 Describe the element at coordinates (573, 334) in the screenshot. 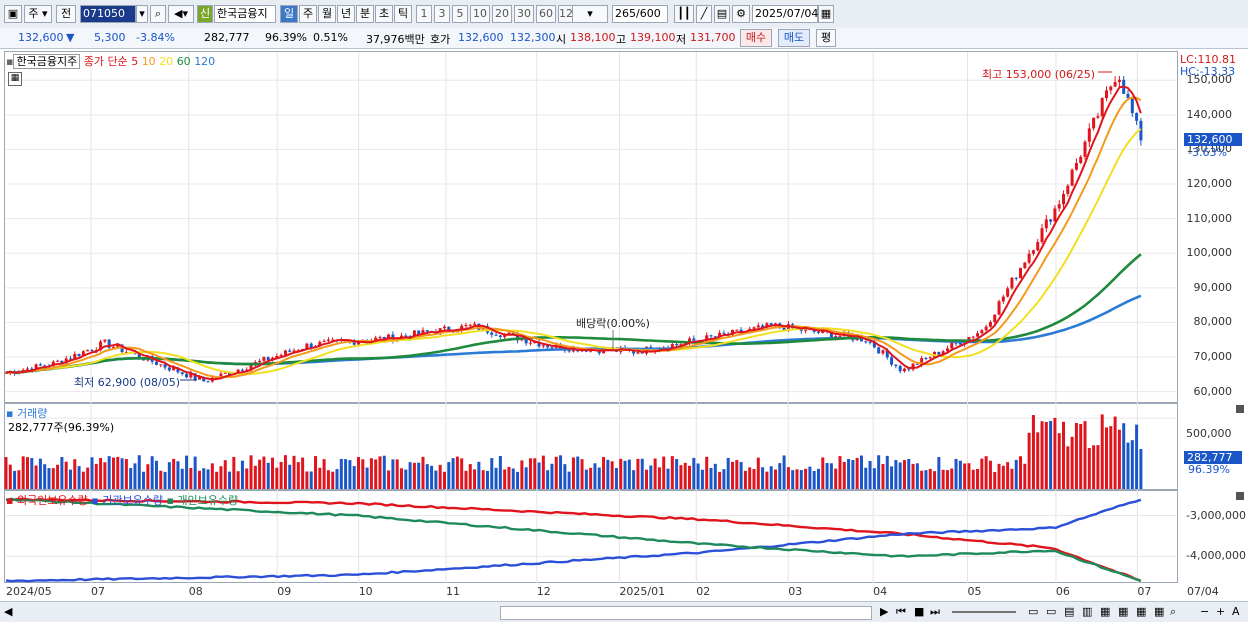

I see `ma-120-line` at that location.